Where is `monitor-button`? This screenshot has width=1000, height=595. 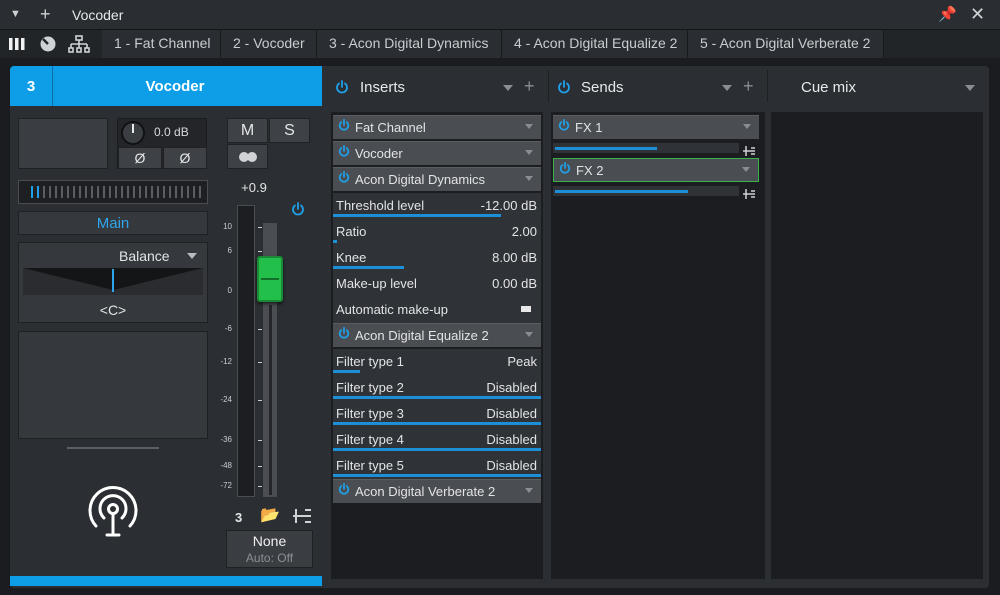 monitor-button is located at coordinates (247, 156).